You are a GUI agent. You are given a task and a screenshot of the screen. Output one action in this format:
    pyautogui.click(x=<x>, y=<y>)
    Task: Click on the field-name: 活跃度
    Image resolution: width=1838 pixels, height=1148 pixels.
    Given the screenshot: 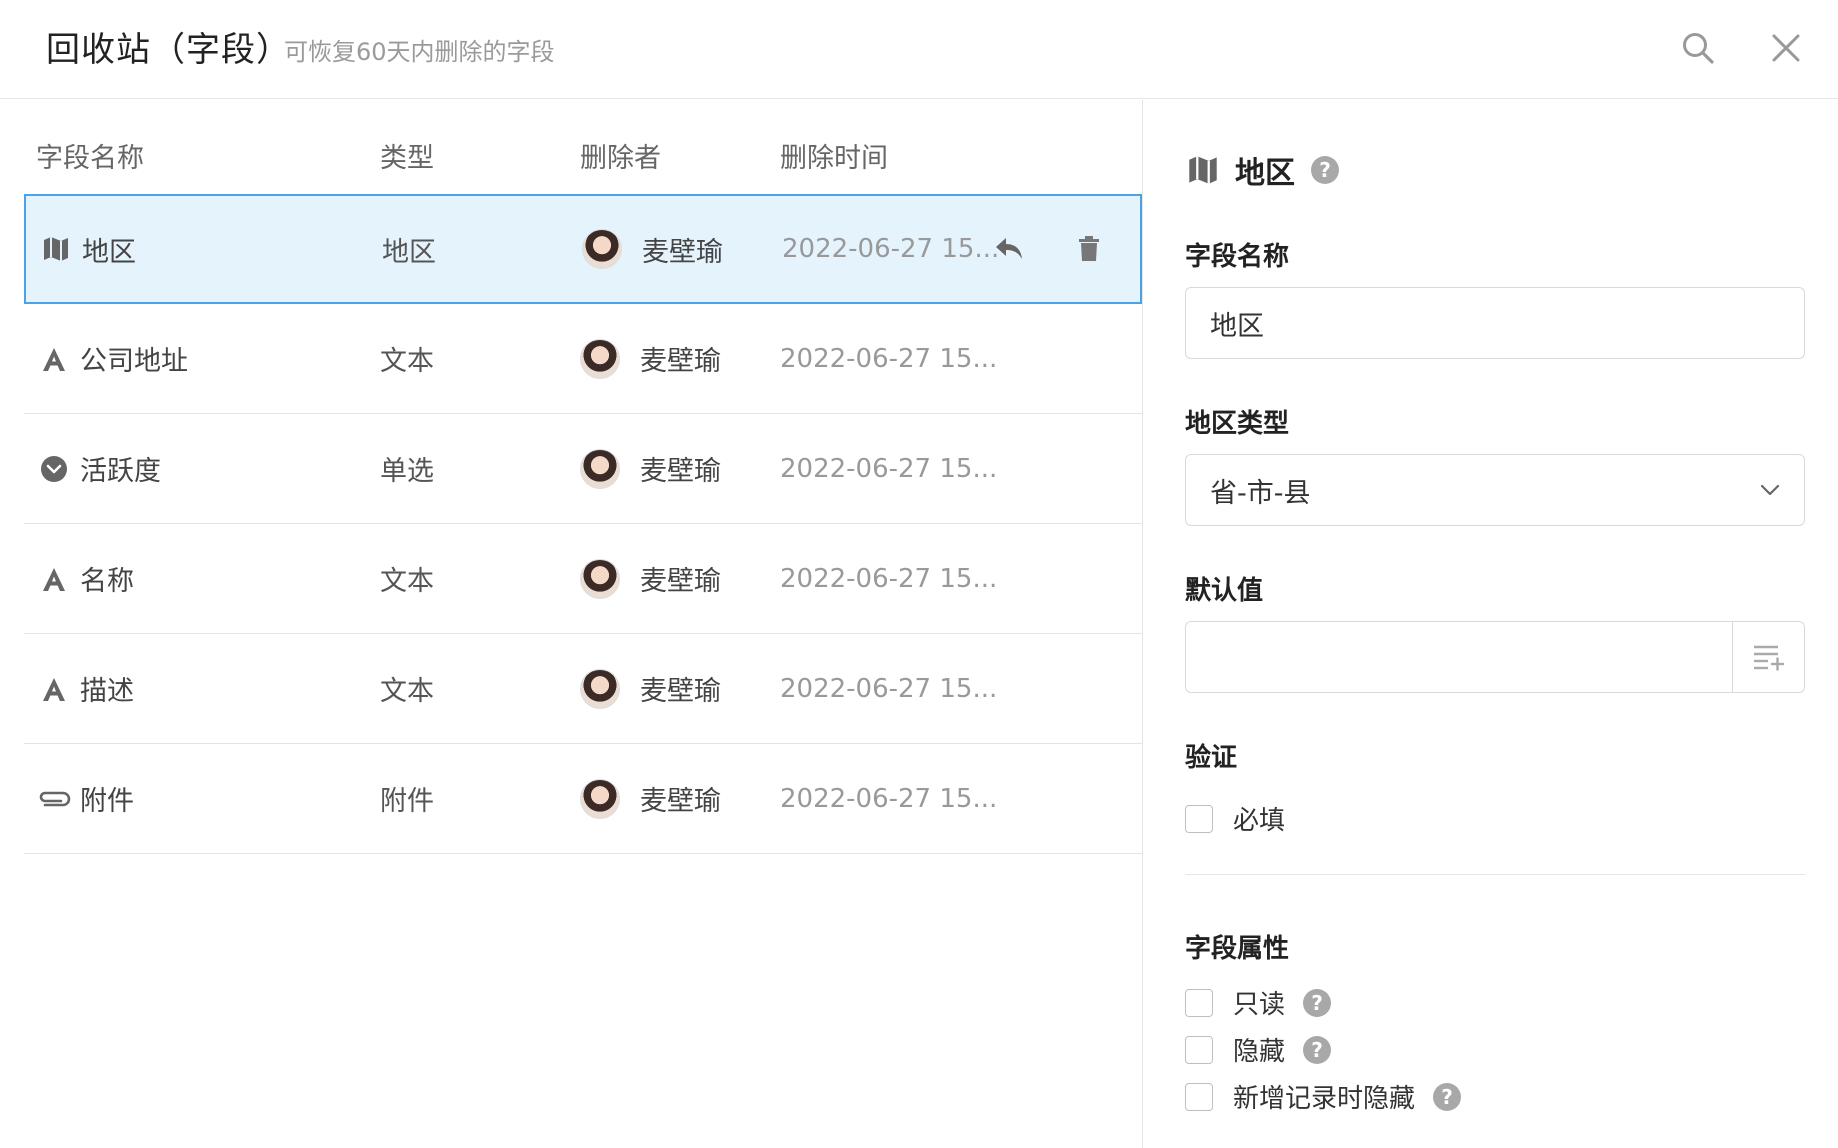 What is the action you would take?
    pyautogui.click(x=120, y=471)
    